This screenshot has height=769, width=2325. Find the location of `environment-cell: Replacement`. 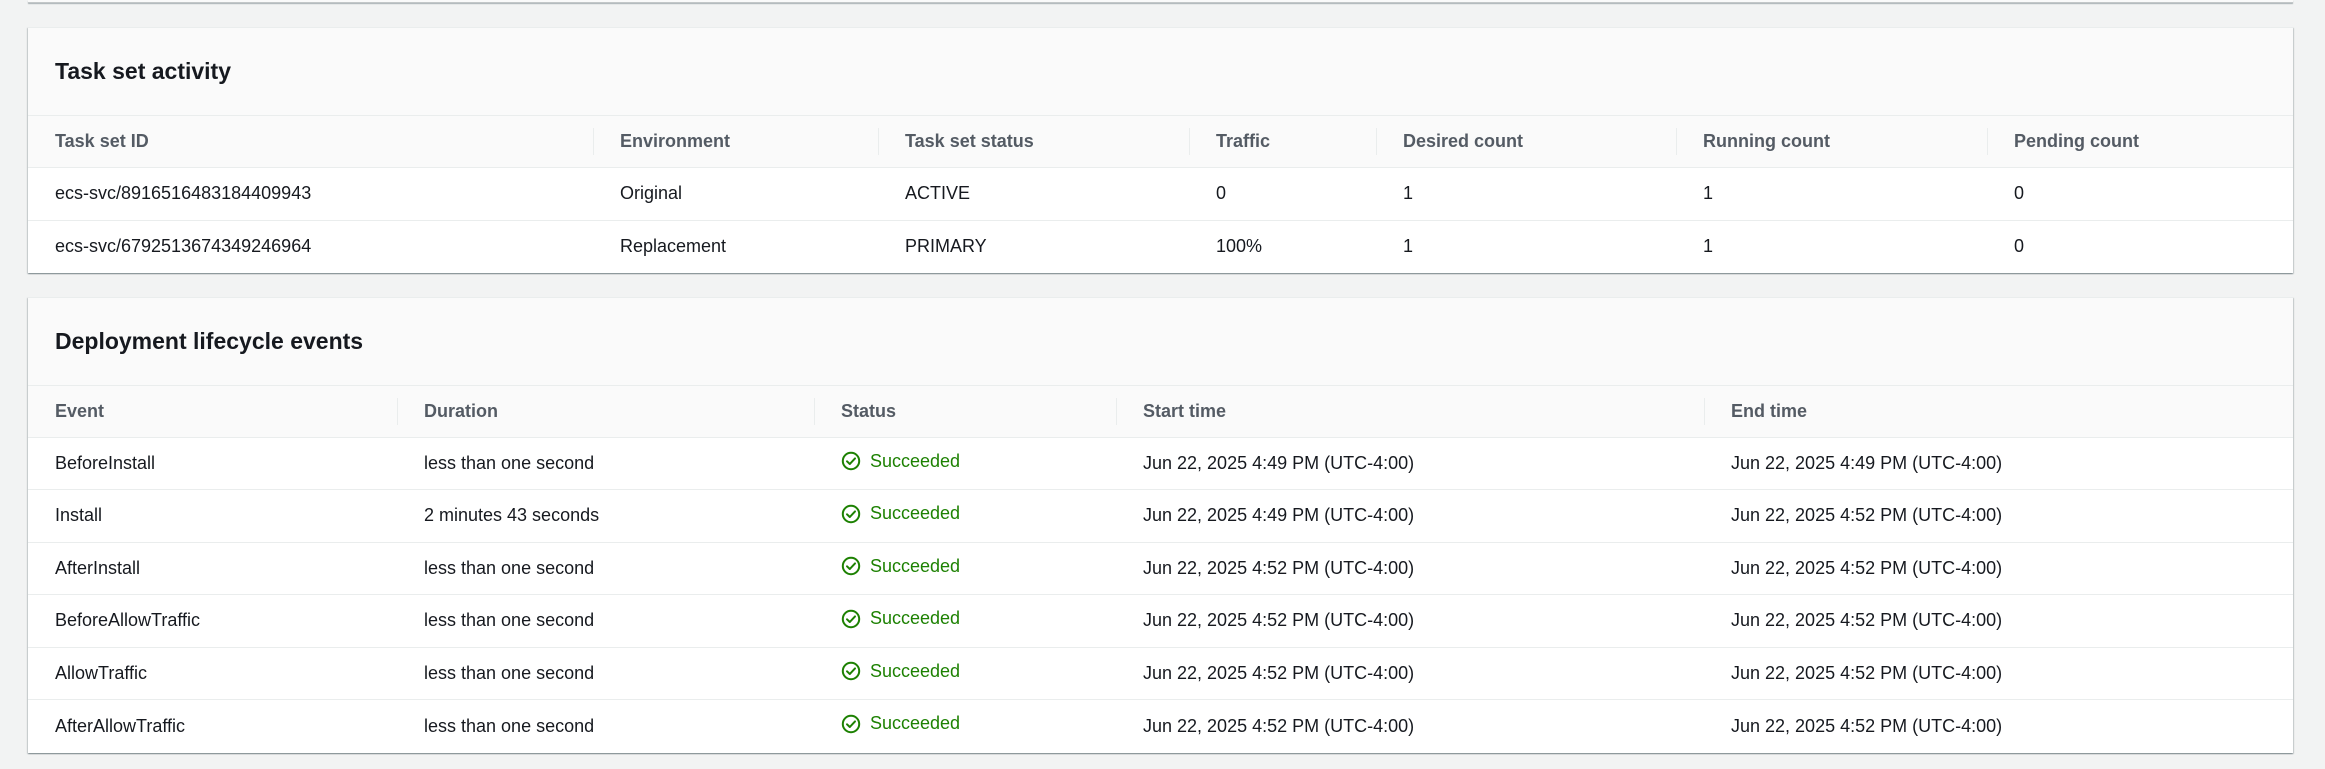

environment-cell: Replacement is located at coordinates (673, 246).